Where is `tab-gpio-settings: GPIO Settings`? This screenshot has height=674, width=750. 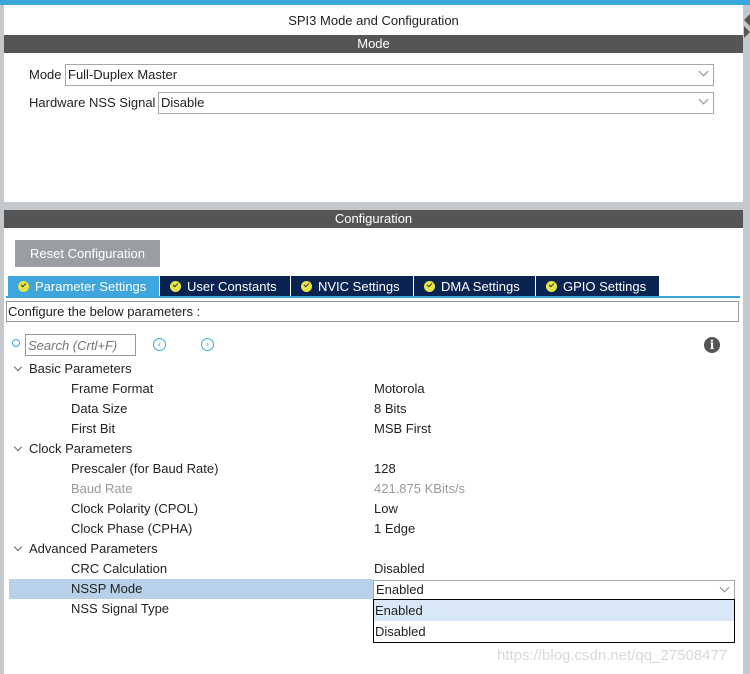 tab-gpio-settings: GPIO Settings is located at coordinates (597, 286).